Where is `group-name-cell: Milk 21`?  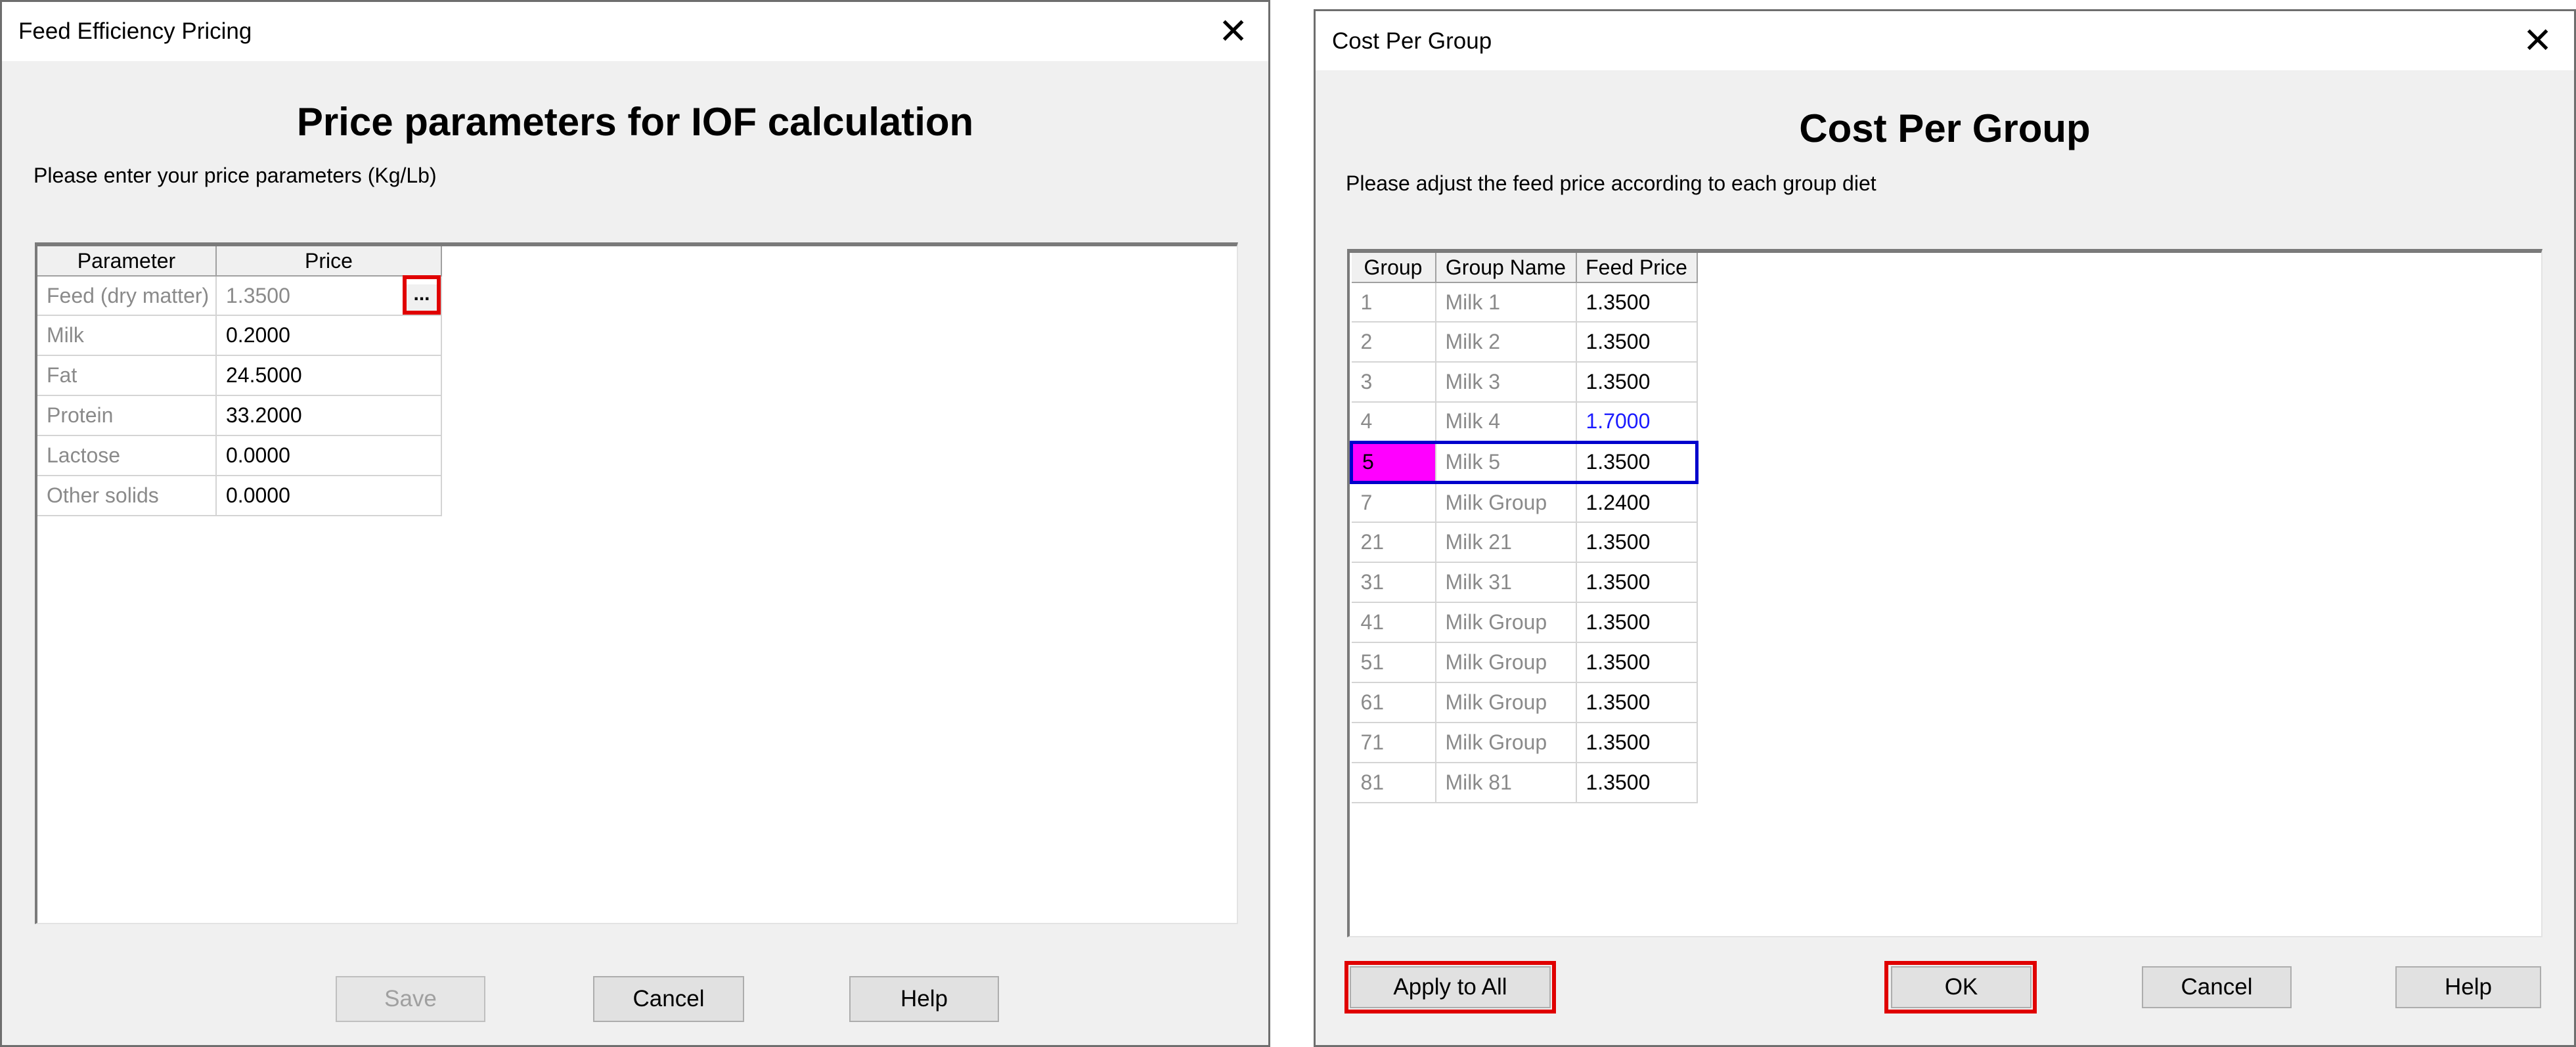 group-name-cell: Milk 21 is located at coordinates (1506, 542).